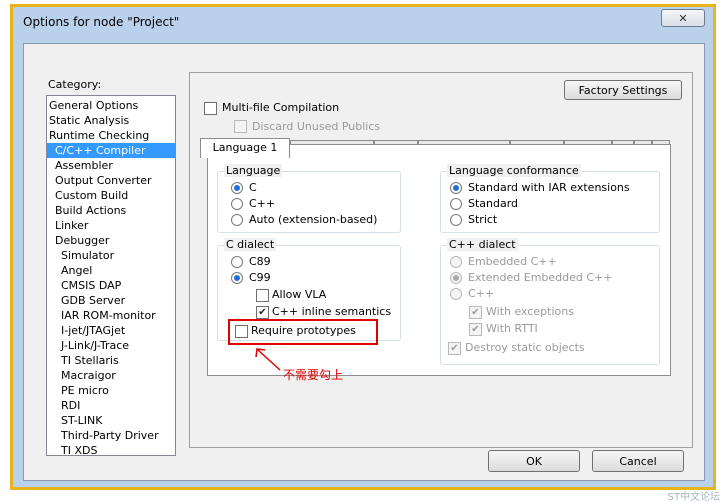  Describe the element at coordinates (111, 330) in the screenshot. I see `category-item: I-jet/JTAGjet` at that location.